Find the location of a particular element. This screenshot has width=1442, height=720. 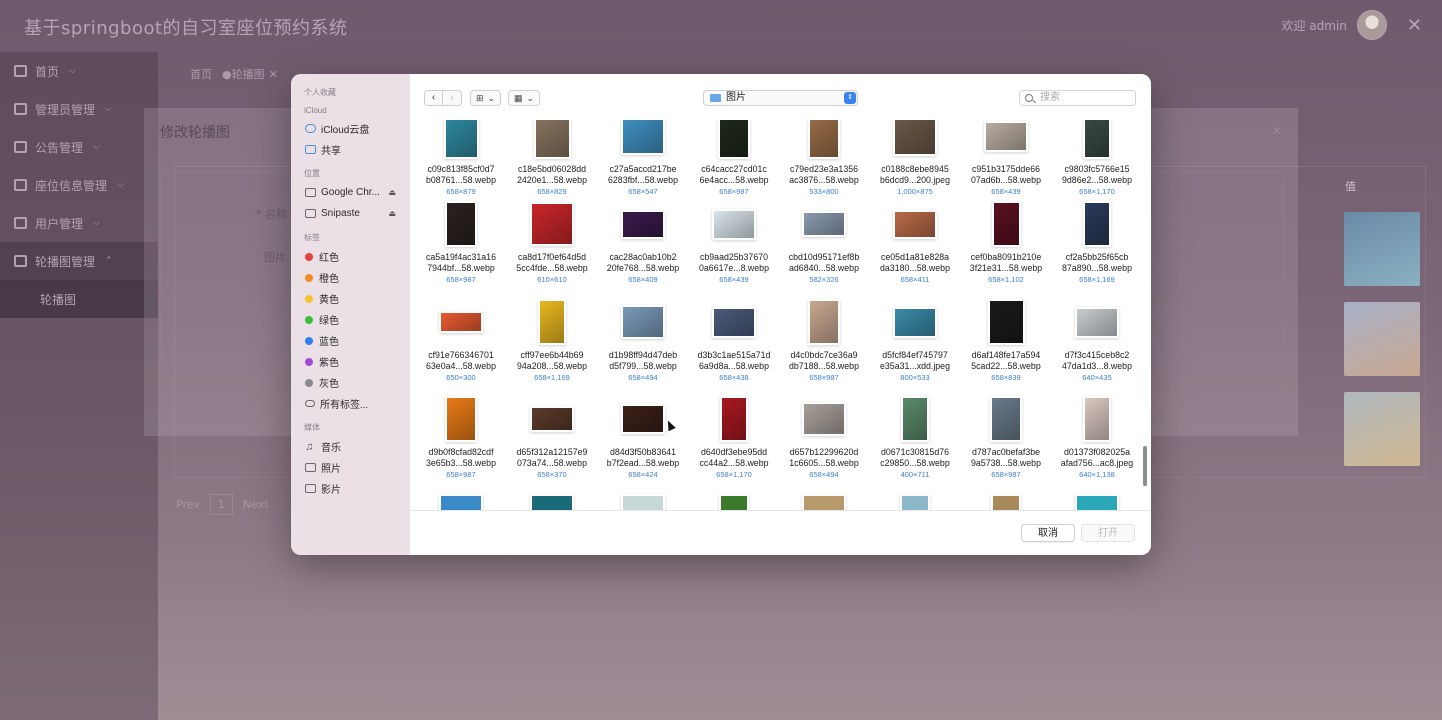

file-item: d640df3ebe95dd cc44a2...58.webp 658×1,170 is located at coordinates (734, 438).